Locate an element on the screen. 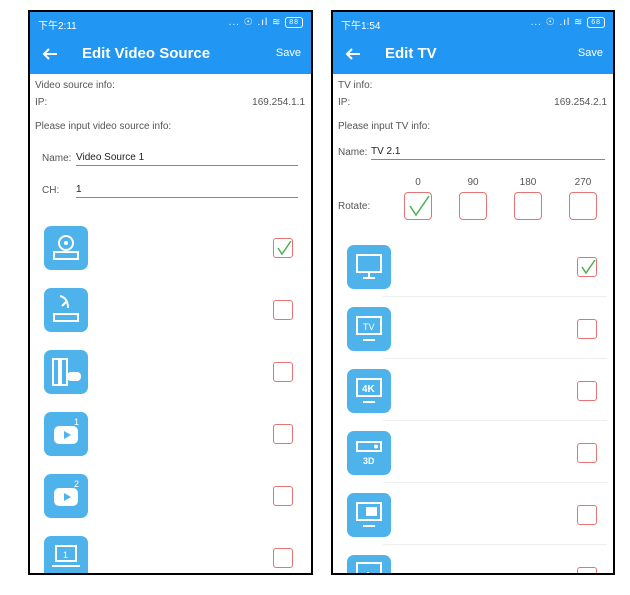 The image size is (630, 595). svg-text: 4K is located at coordinates (369, 389).